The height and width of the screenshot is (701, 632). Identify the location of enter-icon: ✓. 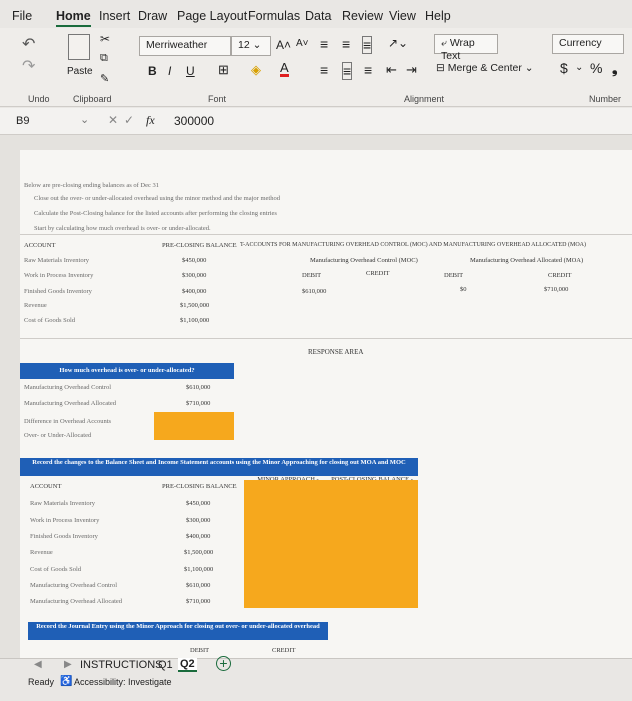
(129, 120).